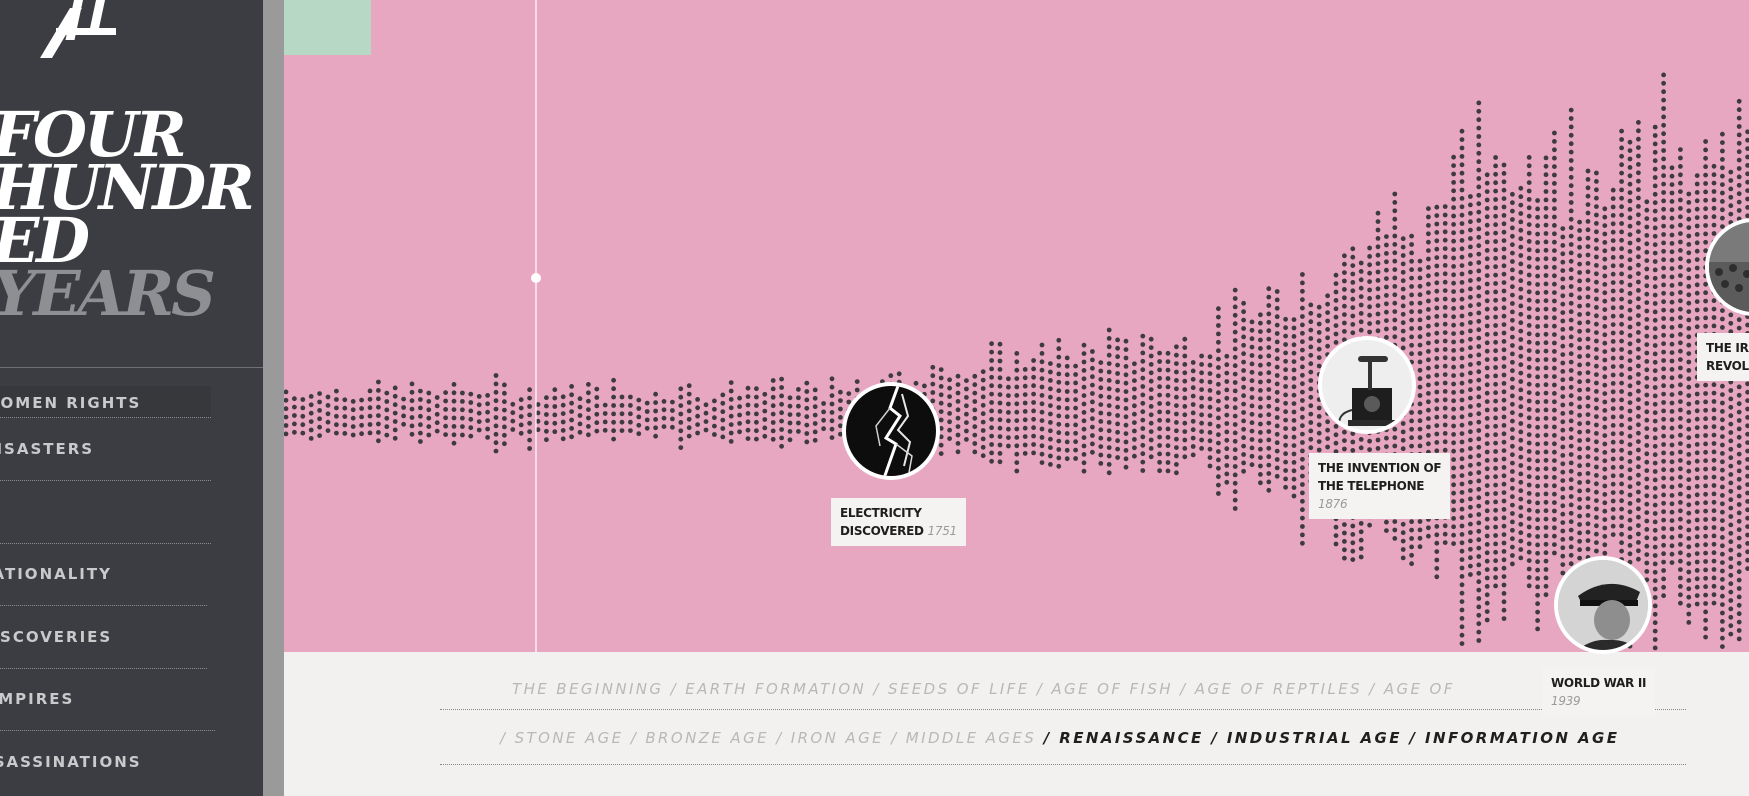 This screenshot has height=796, width=1749. I want to click on era-item-industrial-age: INDUSTRIAL AGE, so click(1314, 738).